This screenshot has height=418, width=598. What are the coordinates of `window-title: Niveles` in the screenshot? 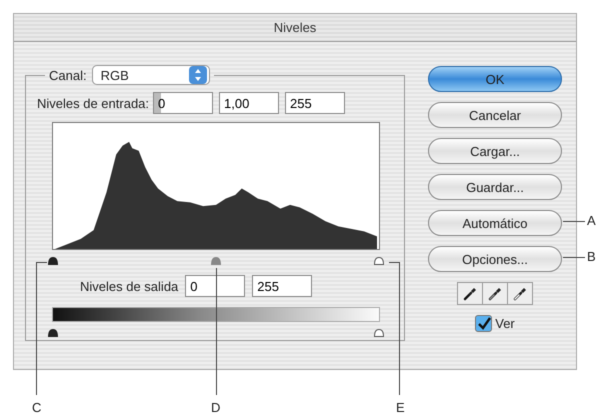 It's located at (295, 27).